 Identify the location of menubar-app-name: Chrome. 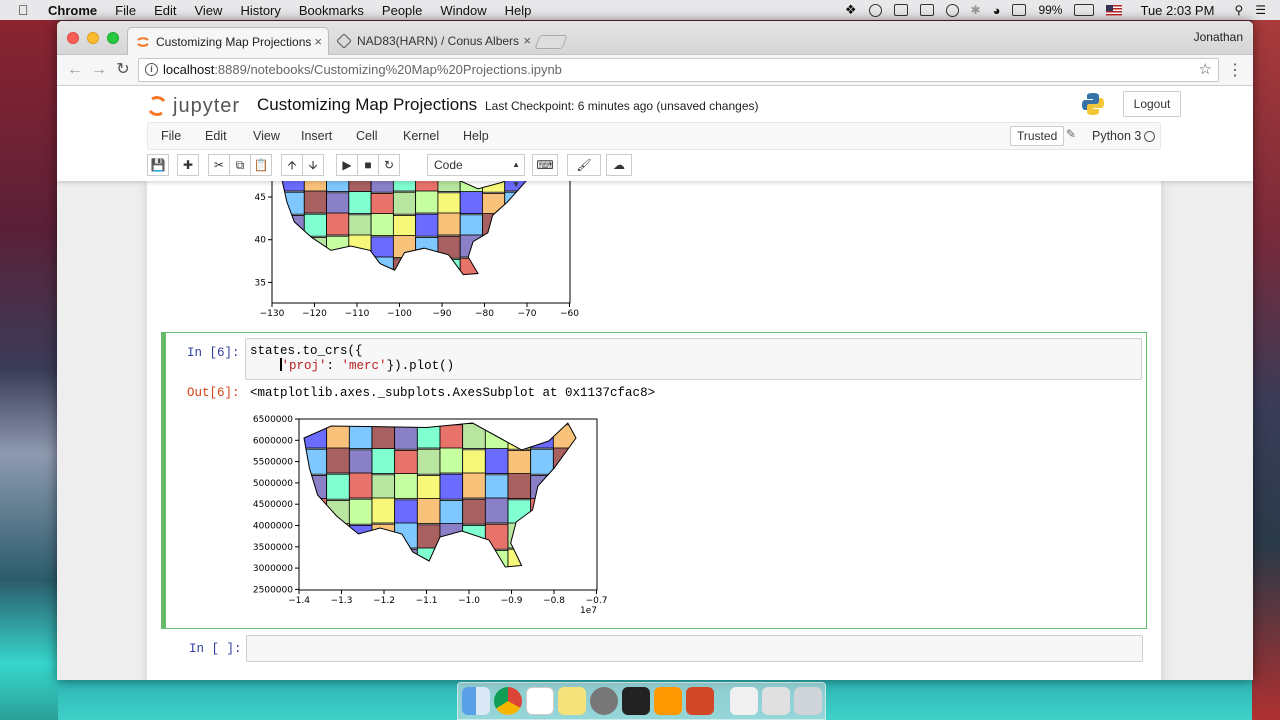
(72, 10).